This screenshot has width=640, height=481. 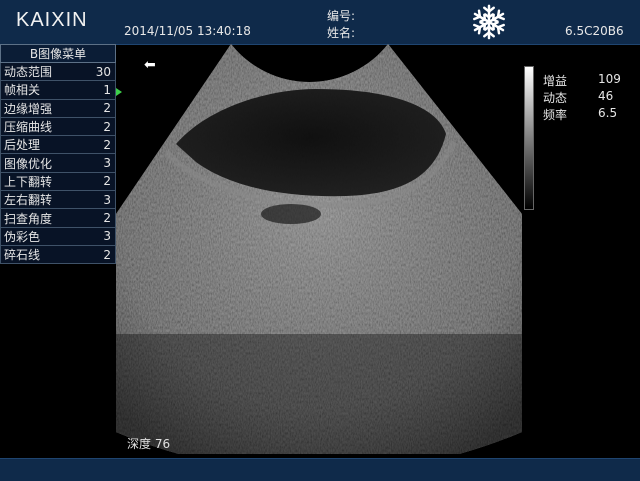 I want to click on param-value: 6.5, so click(x=608, y=113).